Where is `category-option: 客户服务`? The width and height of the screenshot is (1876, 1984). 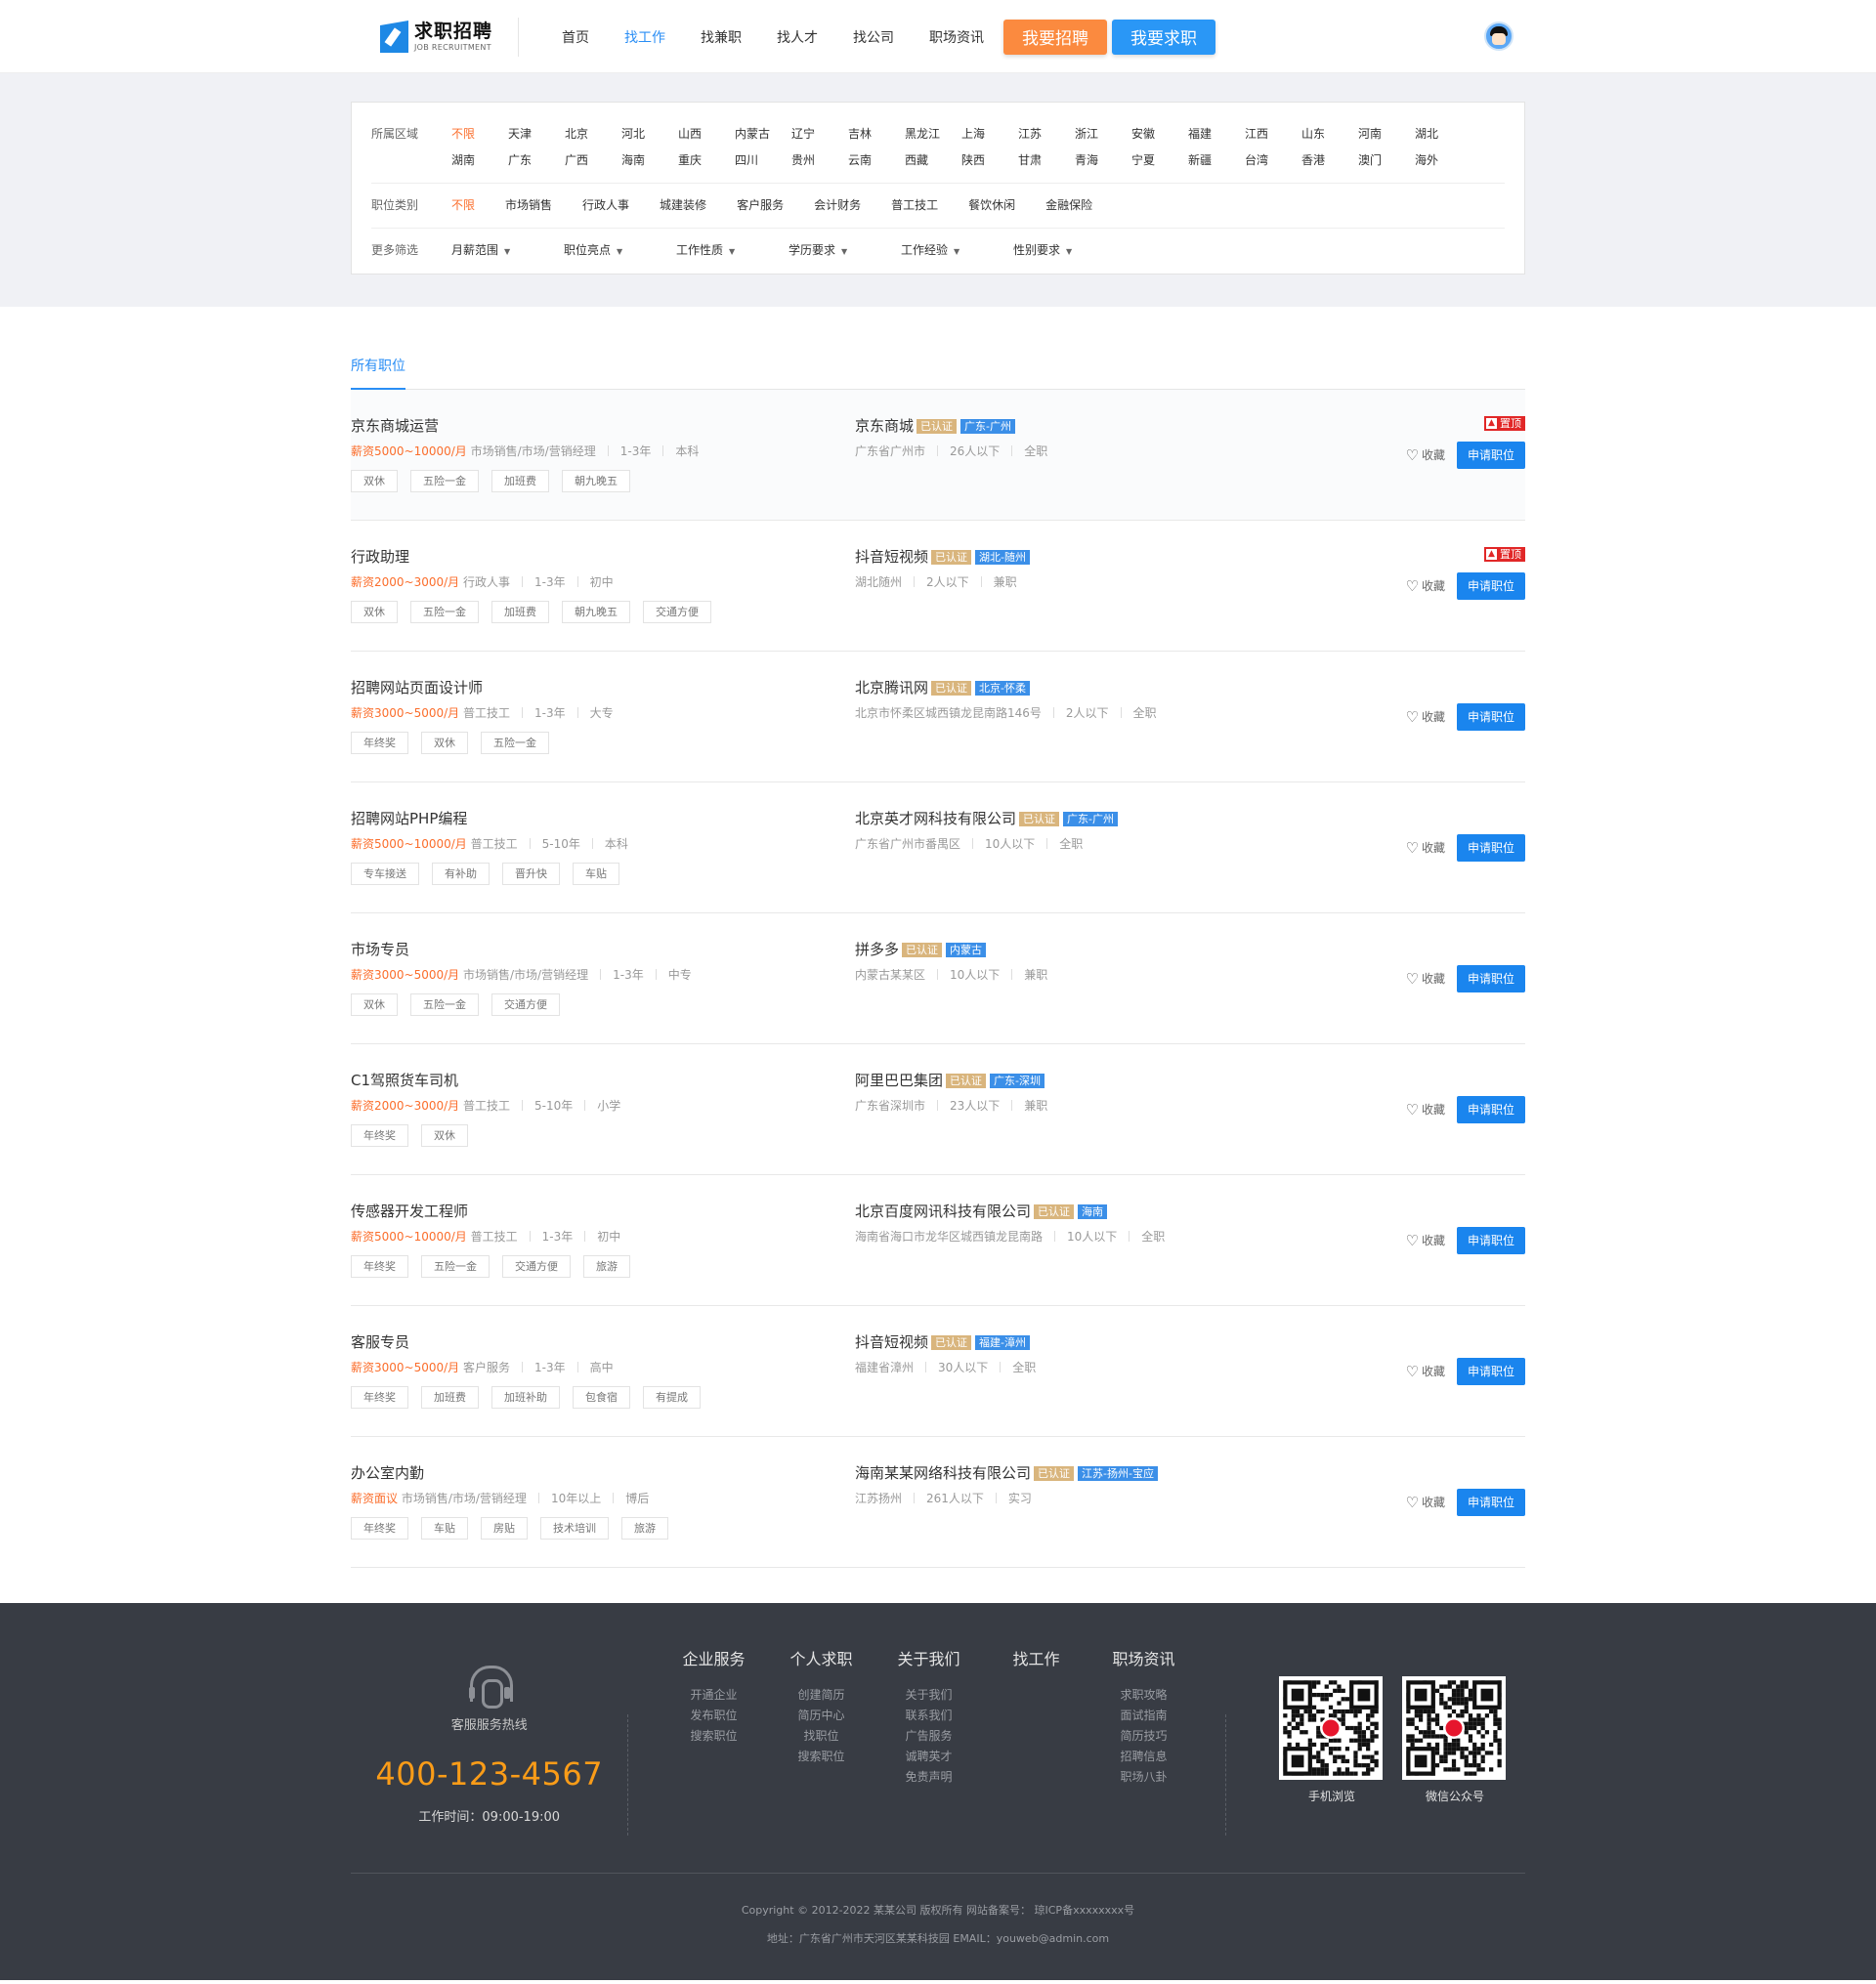
category-option: 客户服务 is located at coordinates (760, 205).